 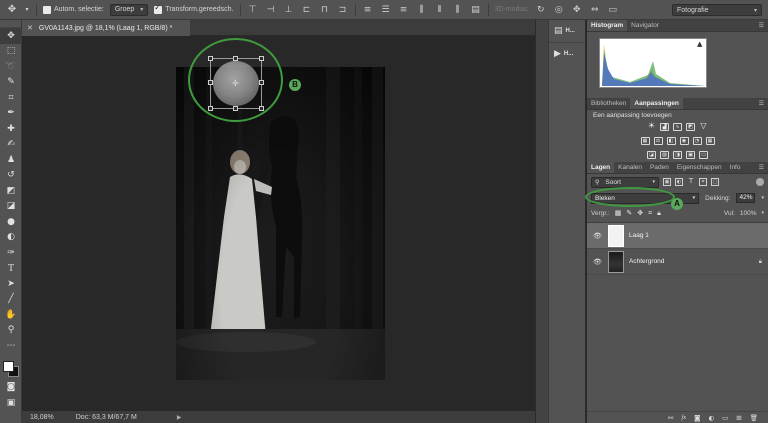 What do you see at coordinates (699, 44) in the screenshot?
I see `warning-icon: ▲` at bounding box center [699, 44].